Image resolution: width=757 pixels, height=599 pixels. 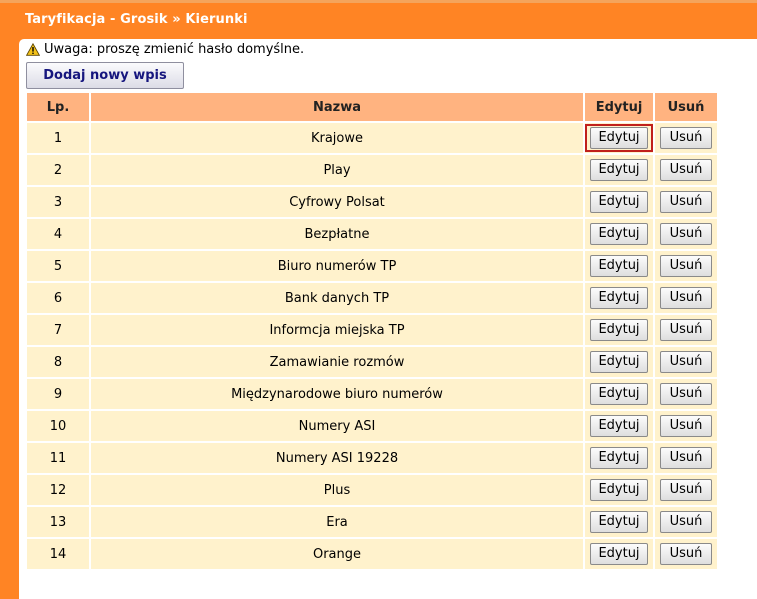 I want to click on row-number: 12, so click(x=58, y=490).